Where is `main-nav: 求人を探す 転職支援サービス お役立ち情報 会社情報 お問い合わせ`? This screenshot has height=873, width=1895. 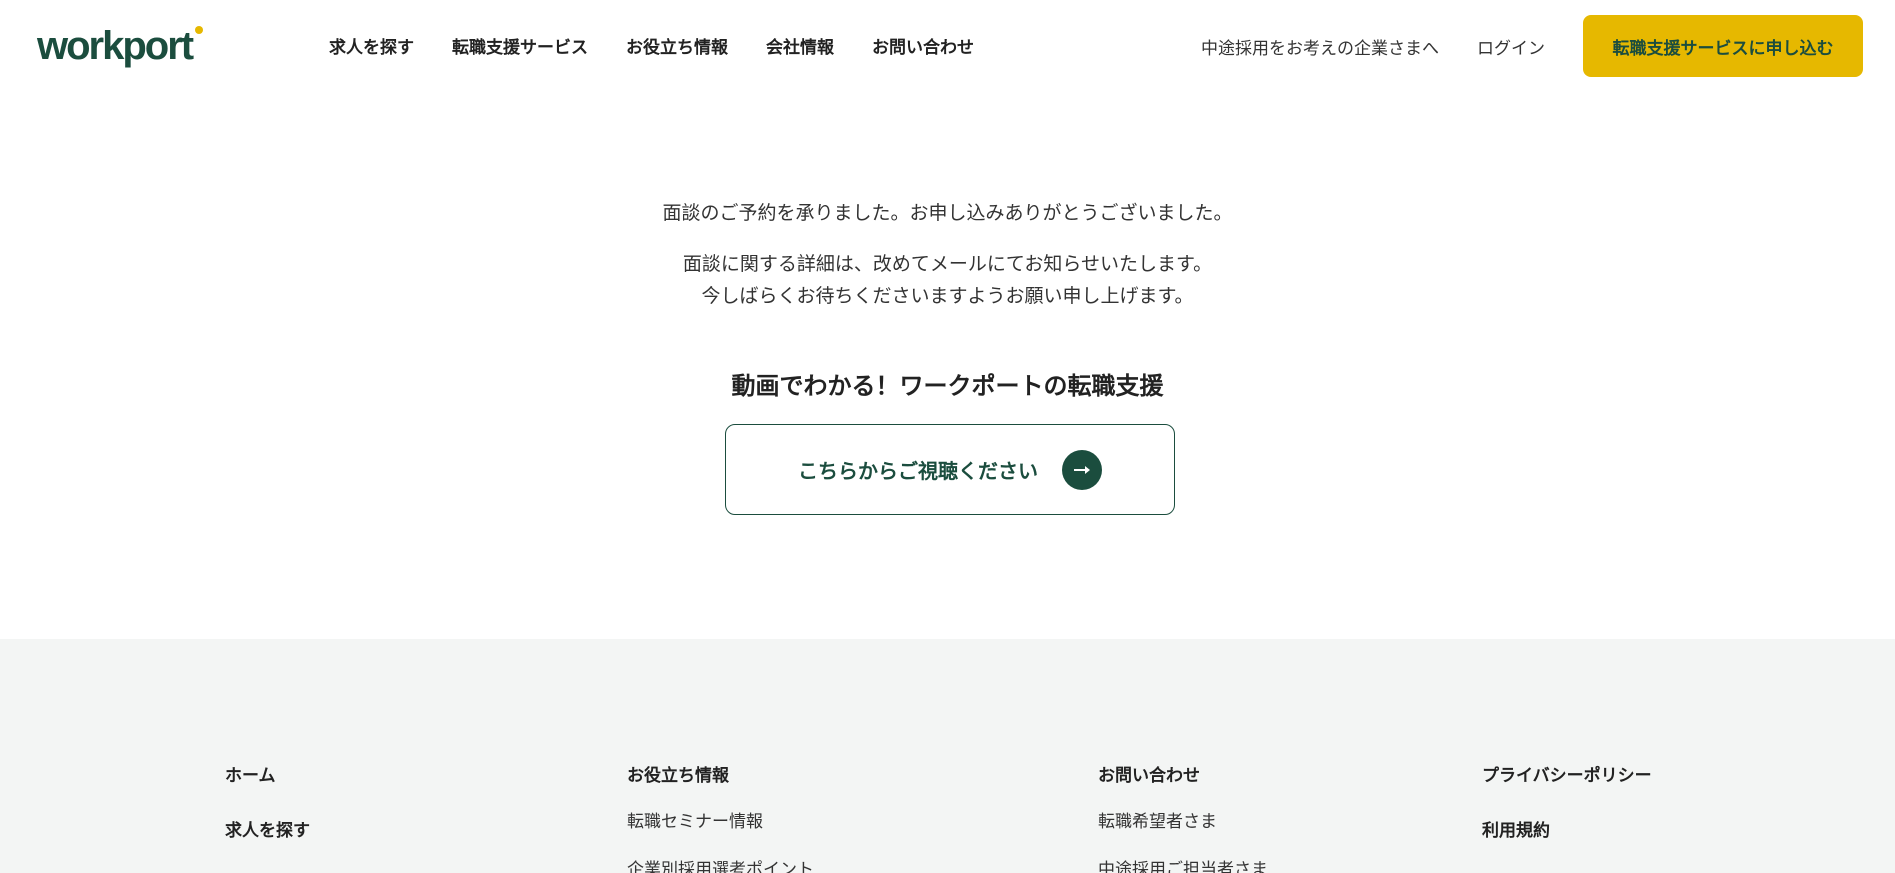
main-nav: 求人を探す 転職支援サービス お役立ち情報 会社情報 お問い合わせ is located at coordinates (670, 45).